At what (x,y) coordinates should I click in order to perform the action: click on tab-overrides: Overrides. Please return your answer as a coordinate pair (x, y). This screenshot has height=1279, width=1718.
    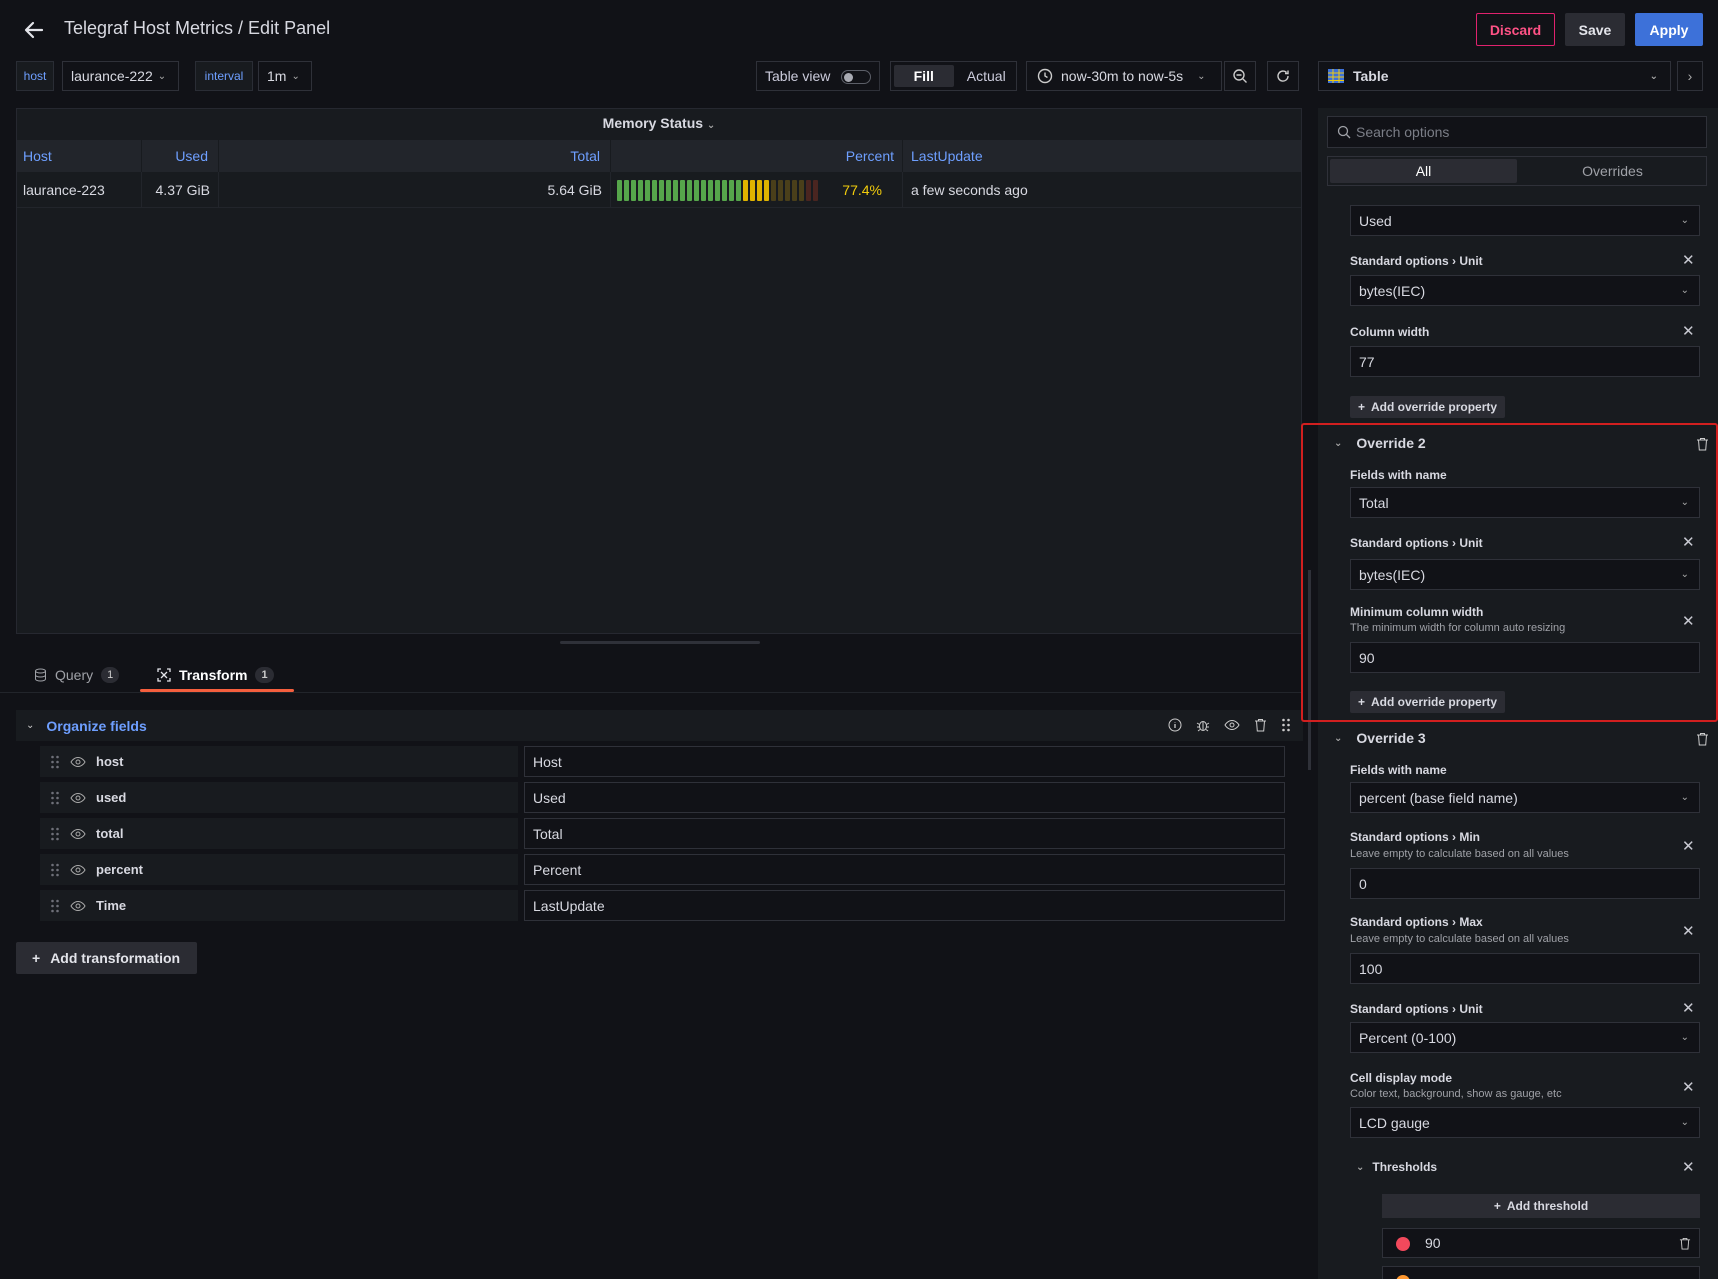
    Looking at the image, I should click on (1612, 171).